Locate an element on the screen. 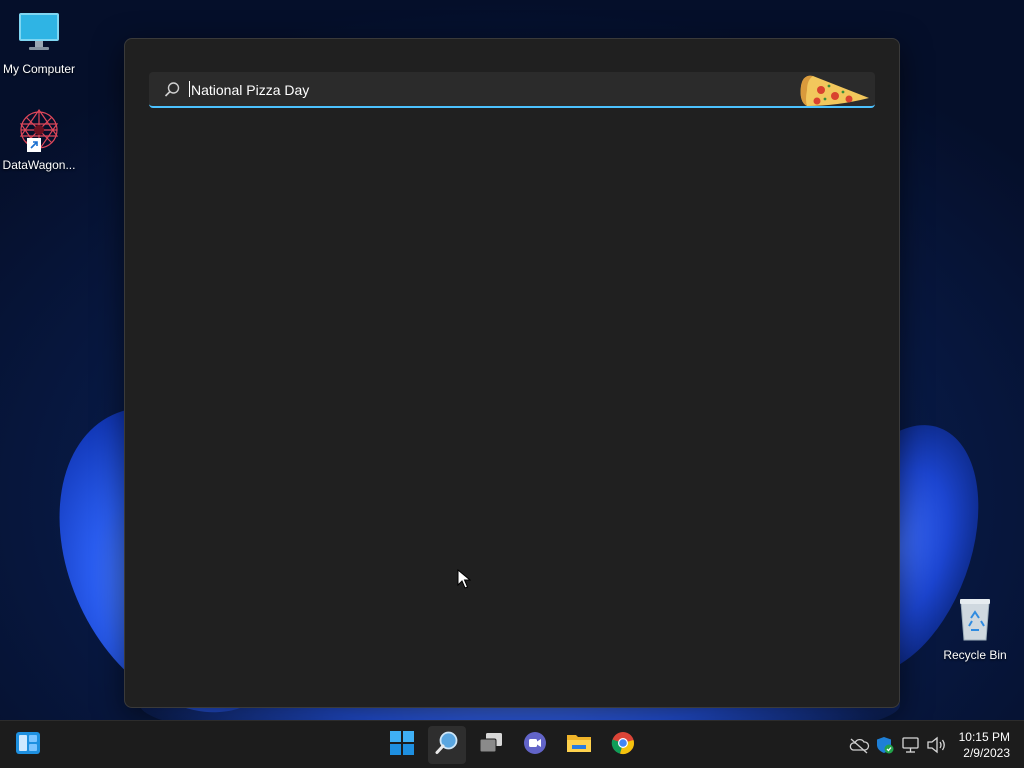 The image size is (1024, 769). widgets-icon is located at coordinates (28, 745).